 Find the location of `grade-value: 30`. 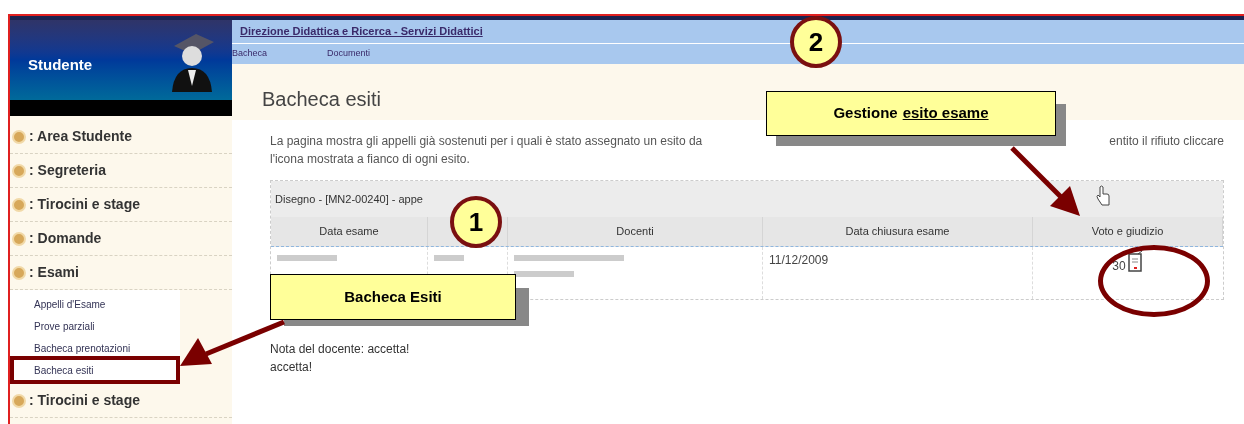

grade-value: 30 is located at coordinates (1119, 266).